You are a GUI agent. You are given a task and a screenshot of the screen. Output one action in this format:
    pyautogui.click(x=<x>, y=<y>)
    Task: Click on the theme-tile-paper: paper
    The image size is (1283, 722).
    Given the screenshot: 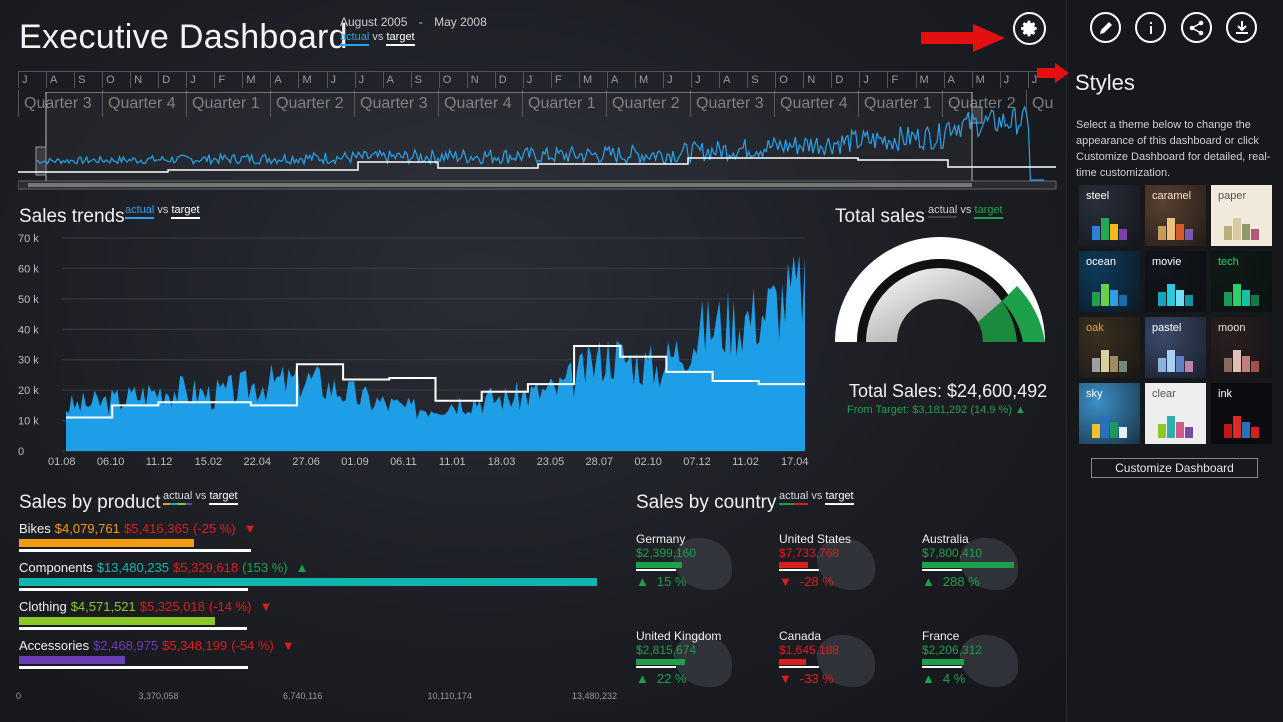 What is the action you would take?
    pyautogui.click(x=1241, y=215)
    